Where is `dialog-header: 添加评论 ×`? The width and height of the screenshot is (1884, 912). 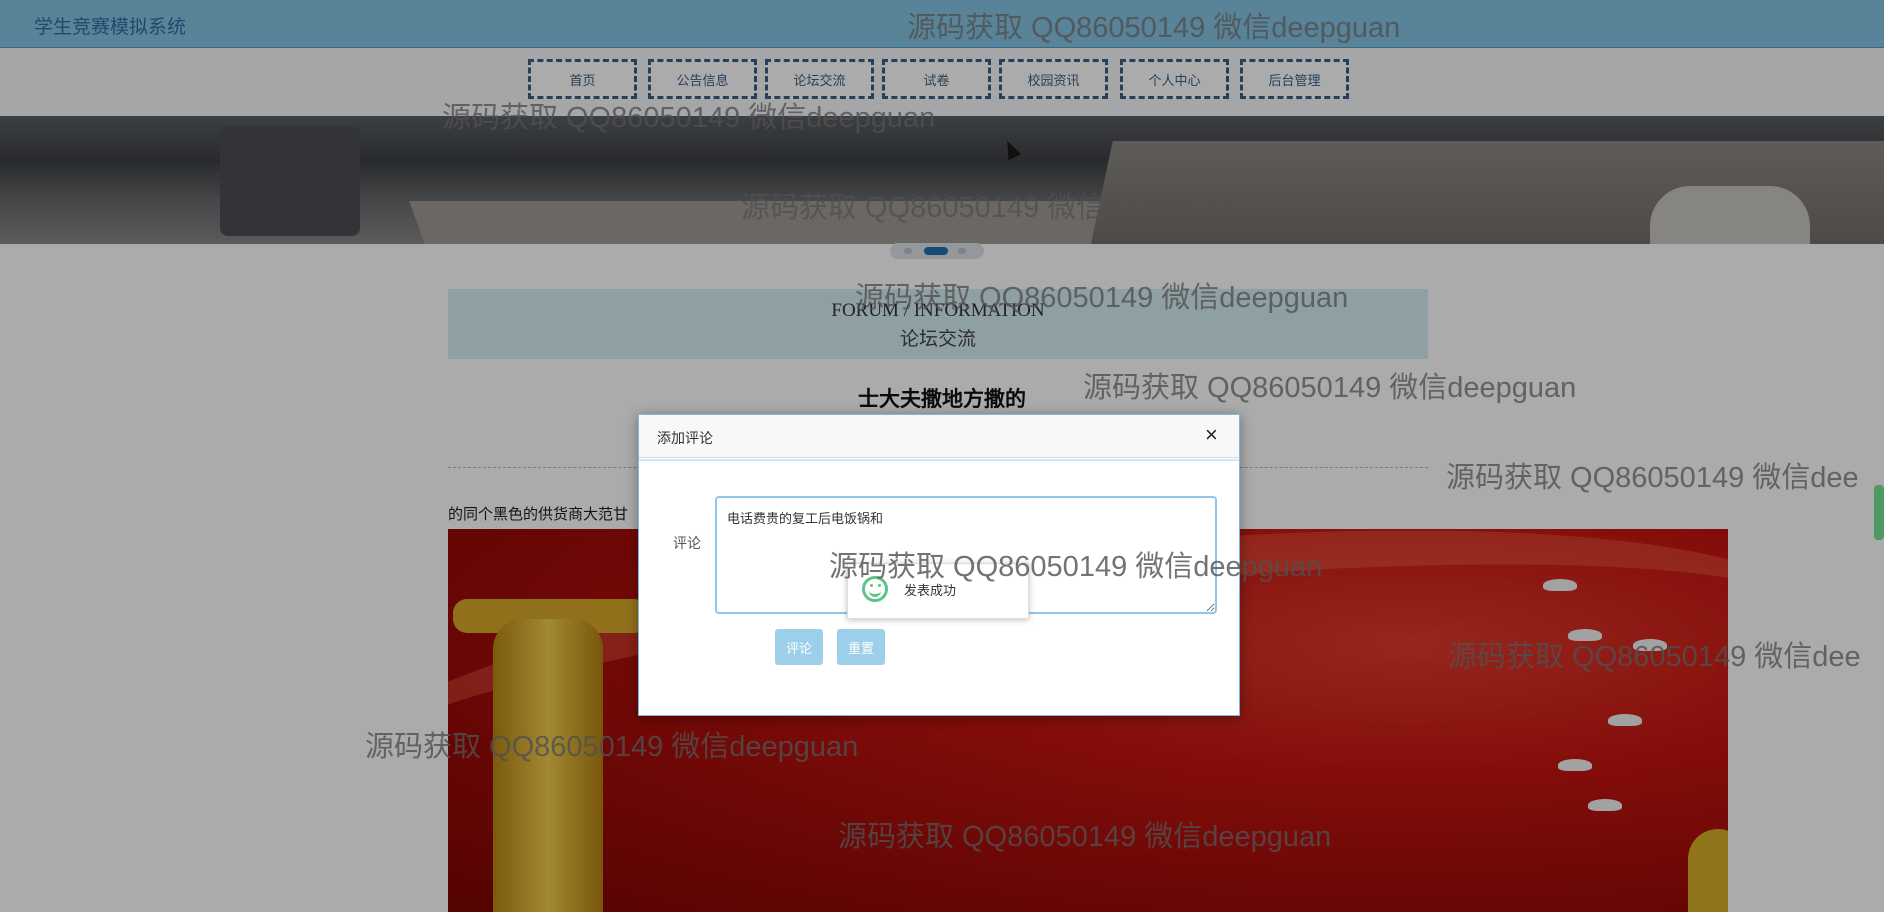
dialog-header: 添加评论 × is located at coordinates (939, 436).